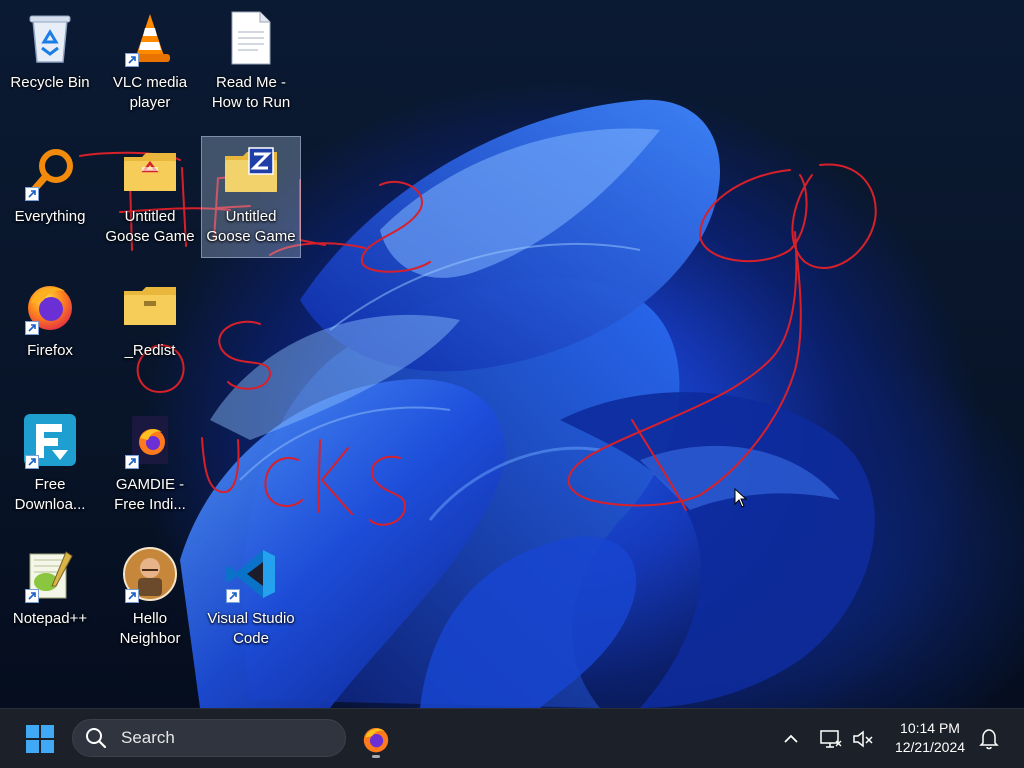 This screenshot has height=768, width=1024. What do you see at coordinates (251, 92) in the screenshot?
I see `desktop-icon-label: Read Me - How to Run` at bounding box center [251, 92].